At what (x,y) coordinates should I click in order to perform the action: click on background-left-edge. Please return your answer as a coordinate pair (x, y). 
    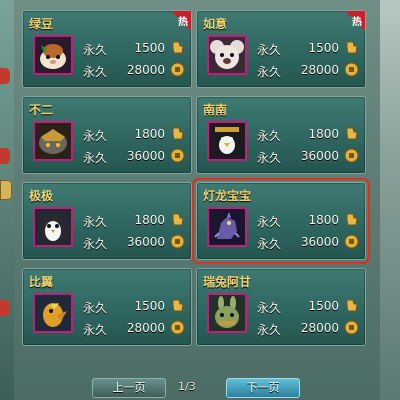
    Looking at the image, I should click on (7, 200).